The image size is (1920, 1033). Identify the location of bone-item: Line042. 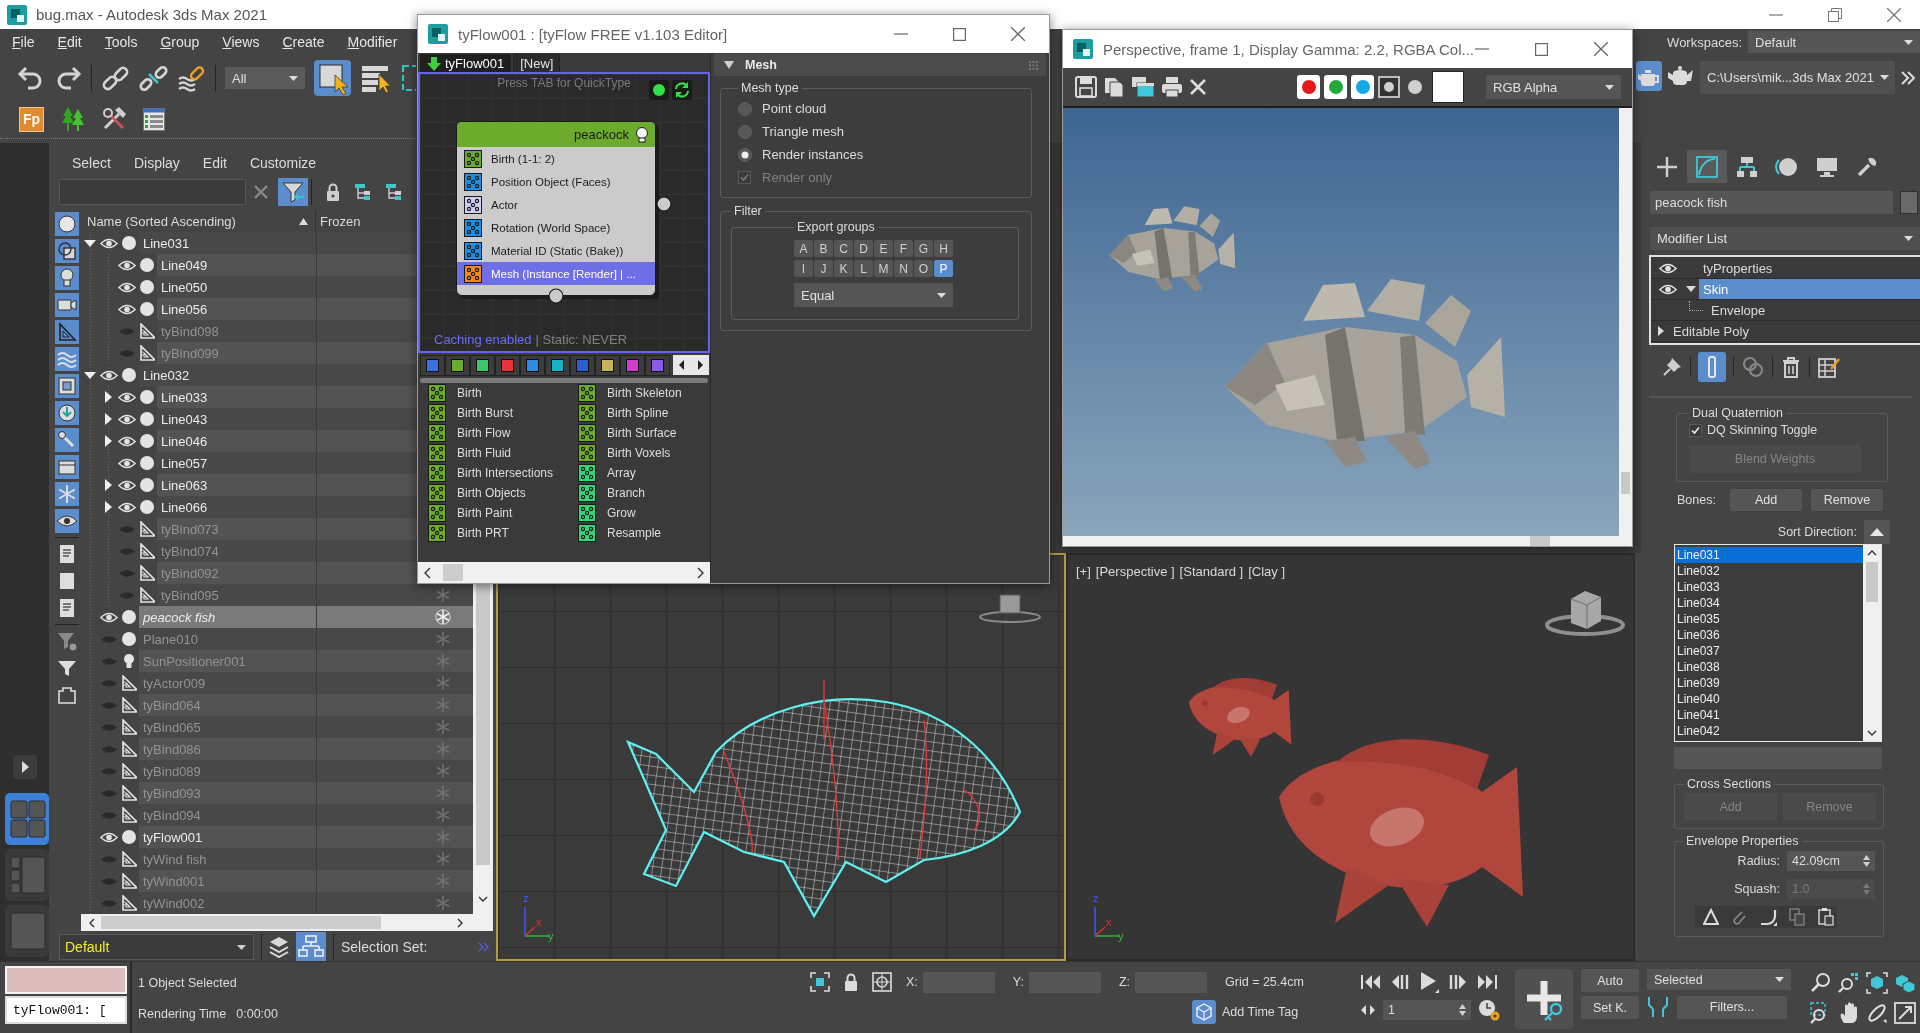
(1769, 731).